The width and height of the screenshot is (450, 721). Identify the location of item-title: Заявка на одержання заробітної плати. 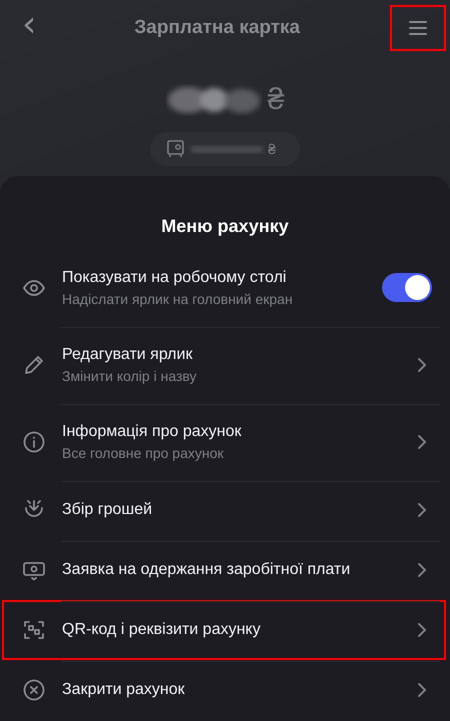
(207, 570).